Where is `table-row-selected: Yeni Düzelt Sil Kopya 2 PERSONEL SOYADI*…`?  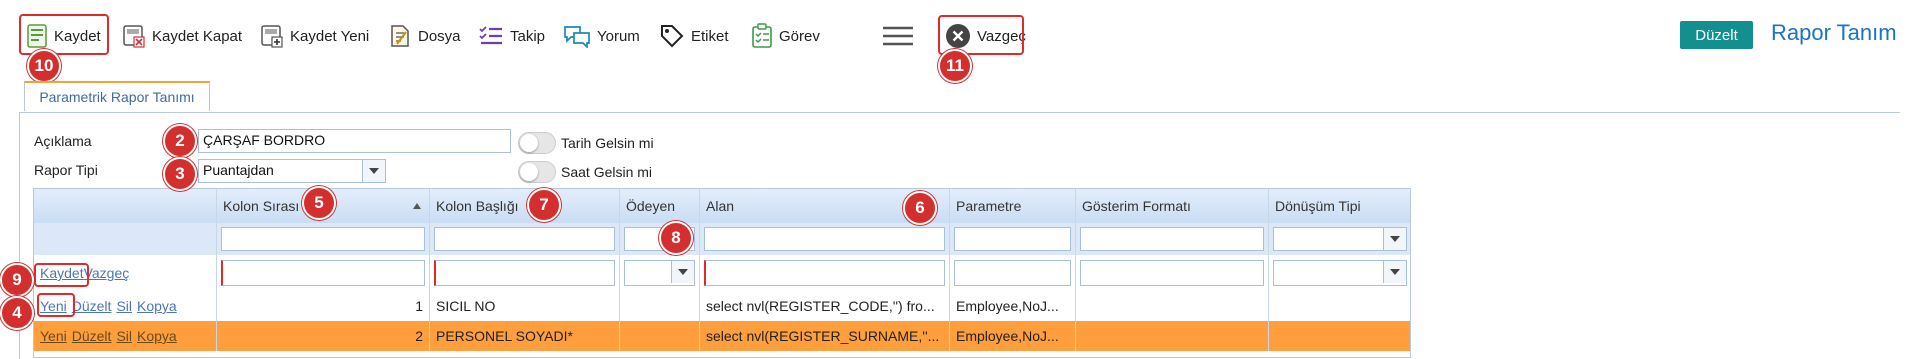 table-row-selected: Yeni Düzelt Sil Kopya 2 PERSONEL SOYADI*… is located at coordinates (722, 336).